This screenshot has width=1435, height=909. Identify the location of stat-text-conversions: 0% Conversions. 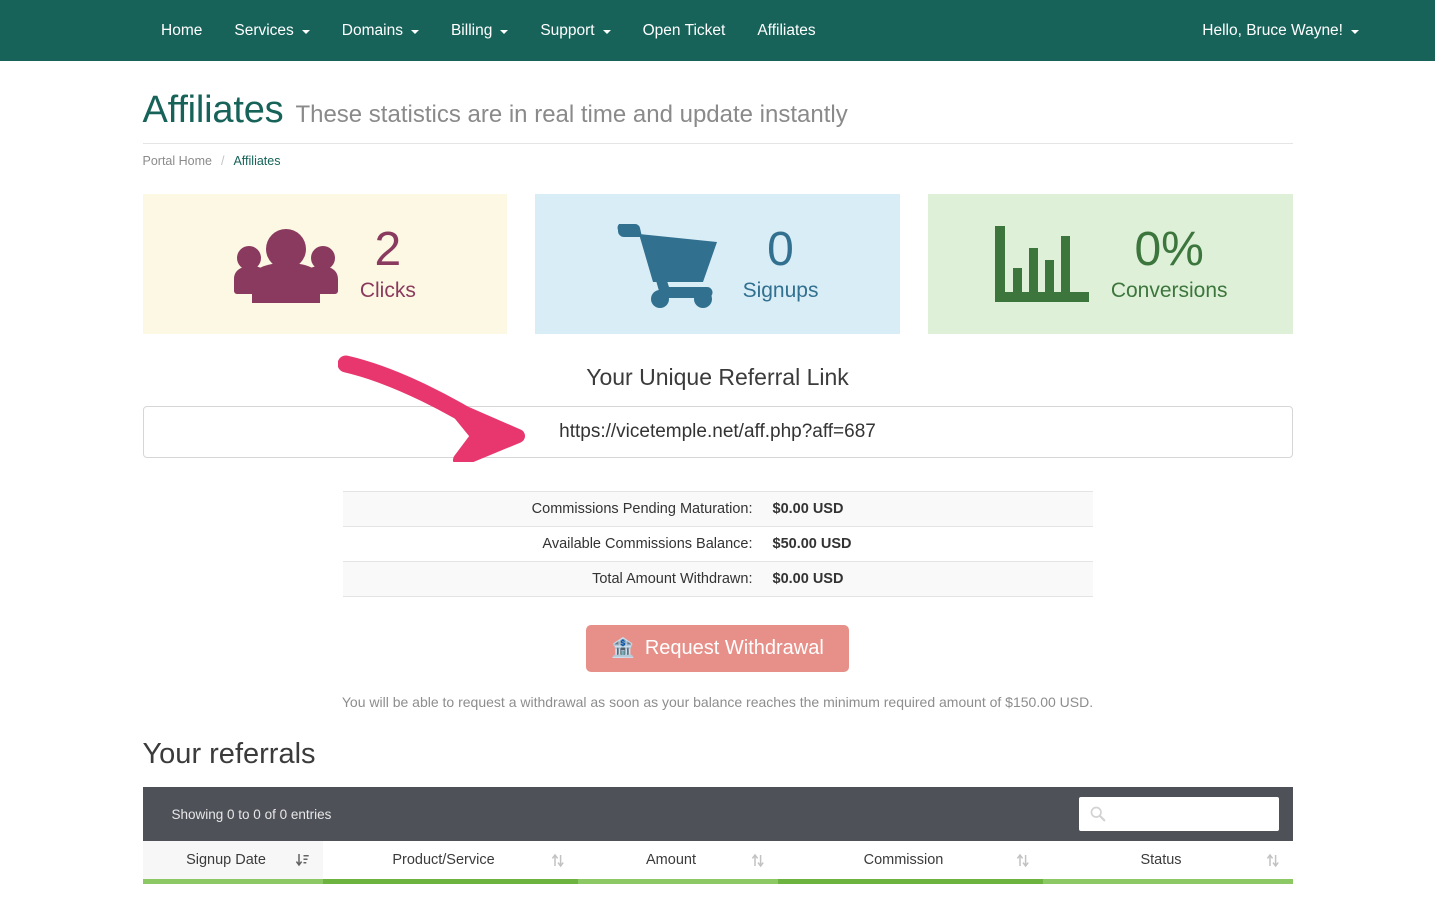
(1169, 262).